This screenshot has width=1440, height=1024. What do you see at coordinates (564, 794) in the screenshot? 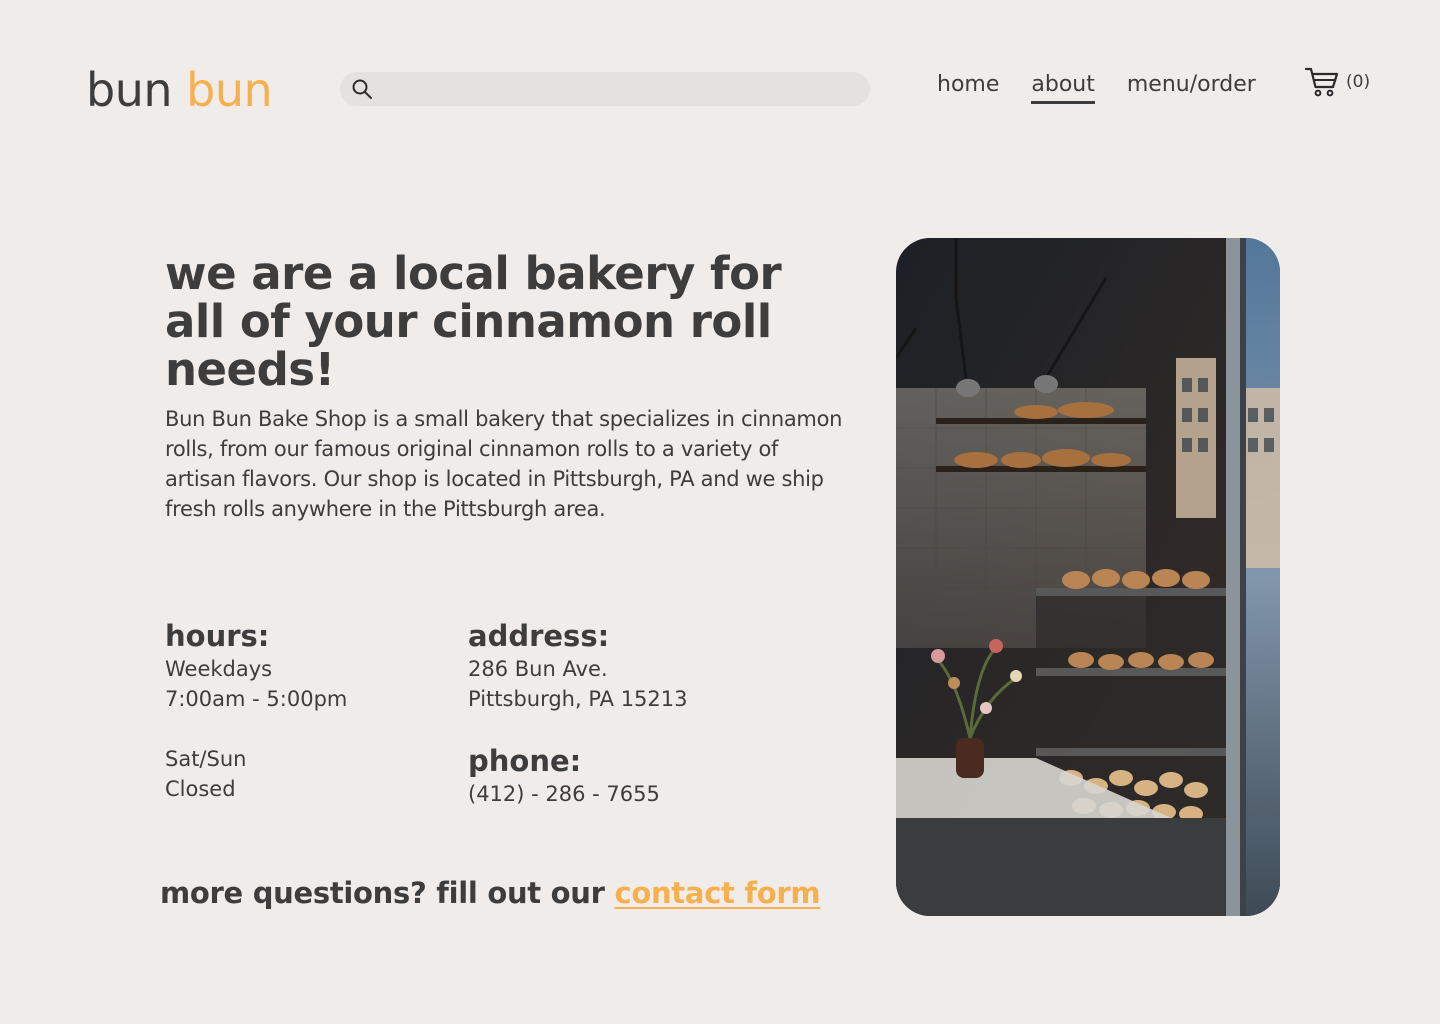
I see `phone-number: (412) - 286 - 7655` at bounding box center [564, 794].